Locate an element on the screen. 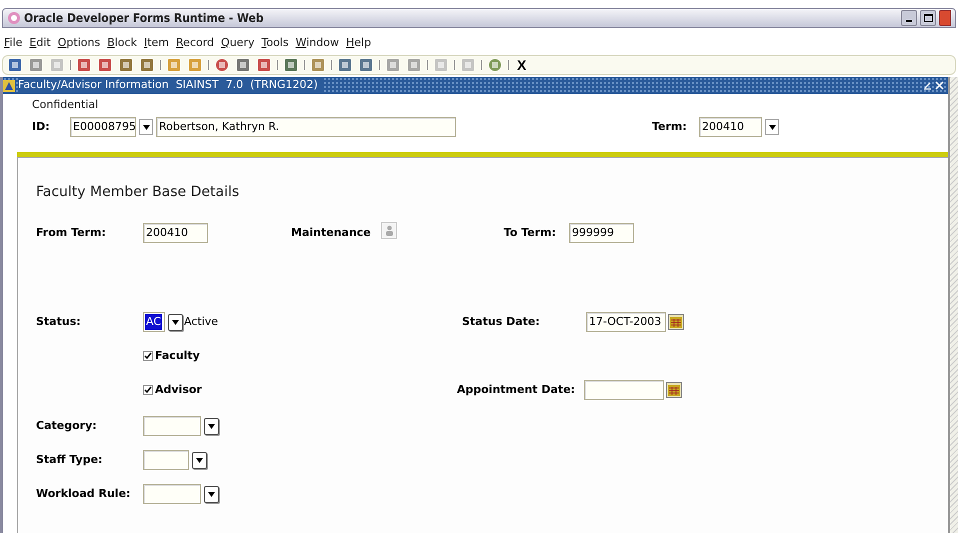 Image resolution: width=958 pixels, height=533 pixels. field-label: From Term: is located at coordinates (71, 232).